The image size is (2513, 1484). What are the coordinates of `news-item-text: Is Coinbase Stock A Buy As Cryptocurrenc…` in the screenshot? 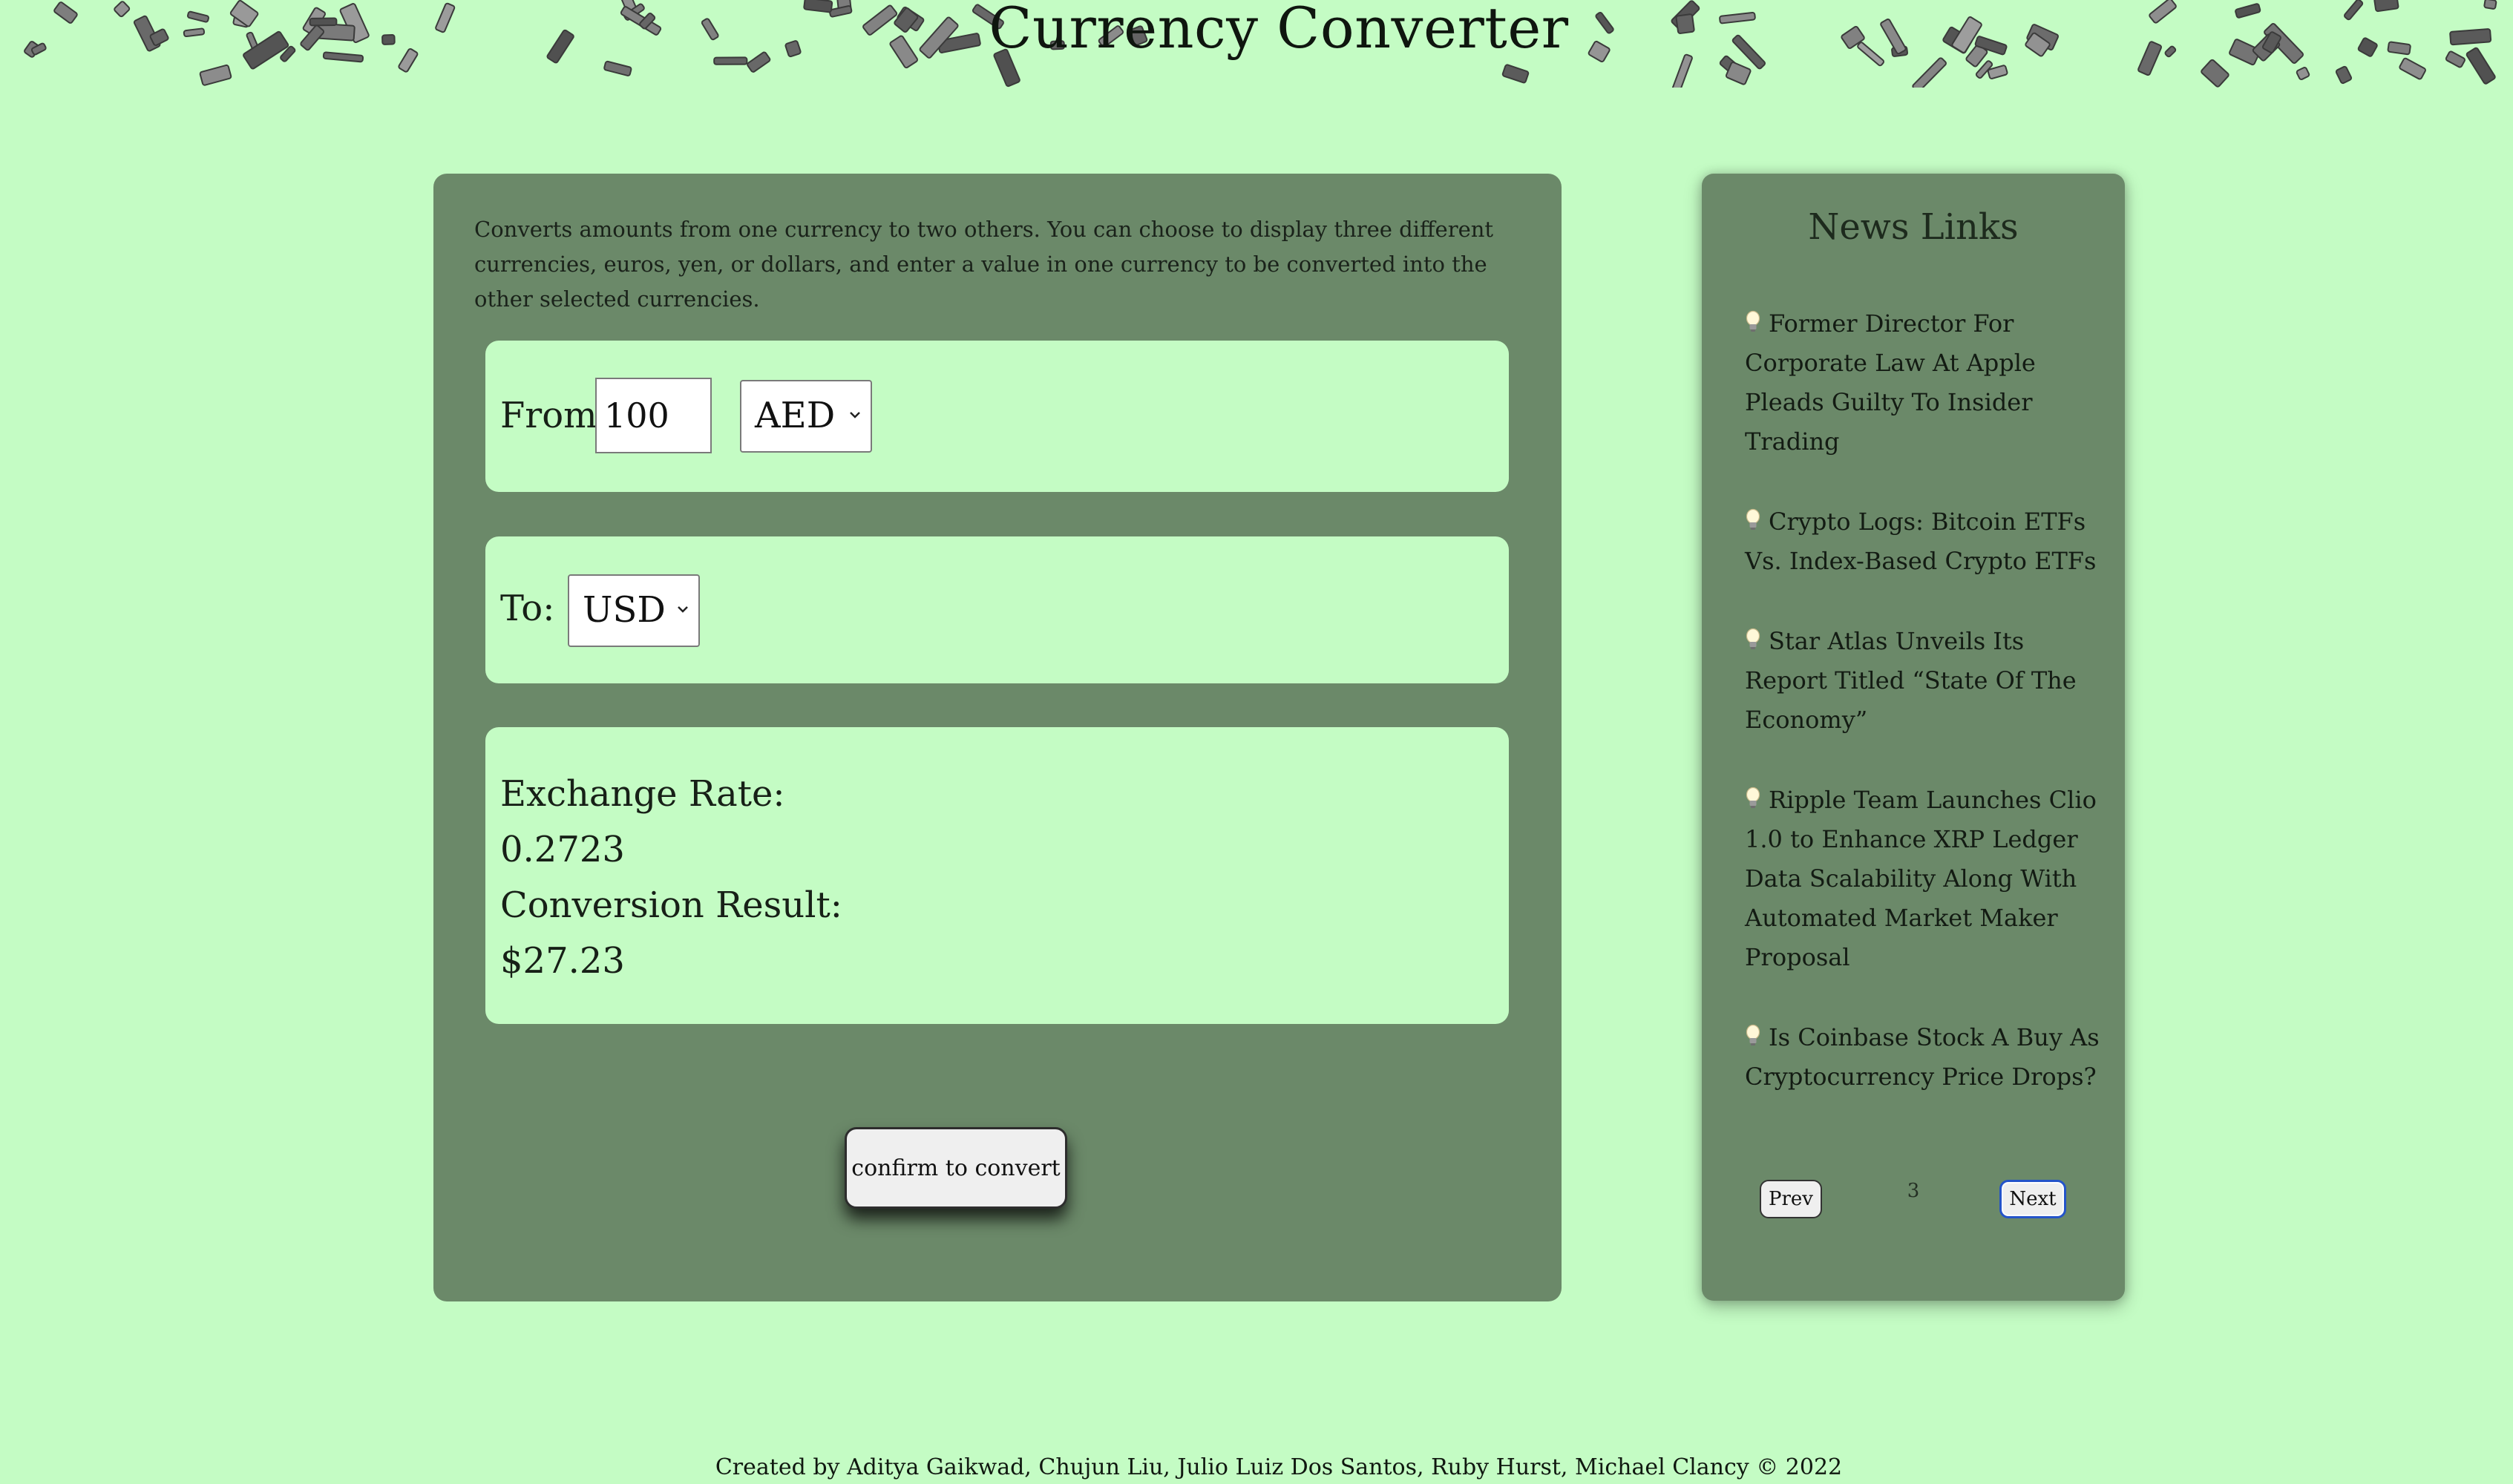 It's located at (1922, 1057).